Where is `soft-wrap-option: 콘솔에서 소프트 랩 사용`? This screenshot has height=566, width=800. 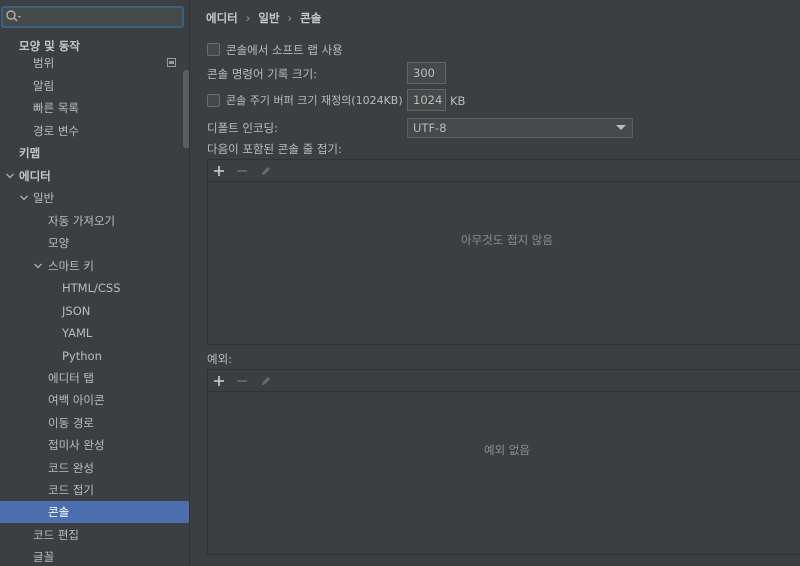
soft-wrap-option: 콘솔에서 소프트 랩 사용 is located at coordinates (357, 50).